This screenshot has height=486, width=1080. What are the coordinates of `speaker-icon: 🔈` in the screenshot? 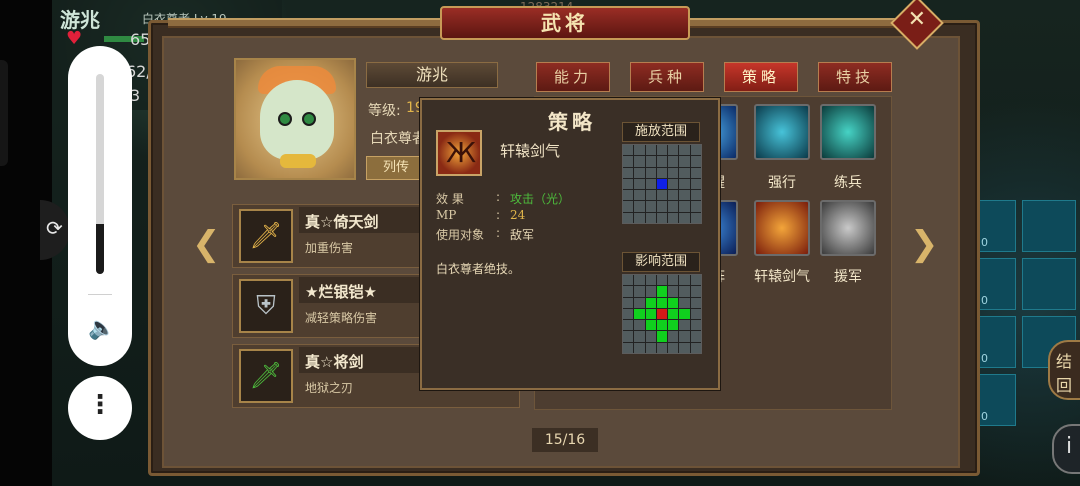 It's located at (101, 328).